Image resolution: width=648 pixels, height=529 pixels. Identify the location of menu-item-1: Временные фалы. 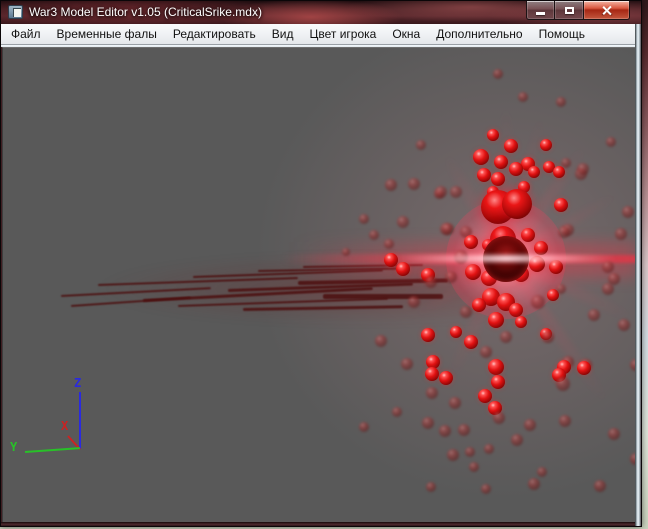
(107, 34).